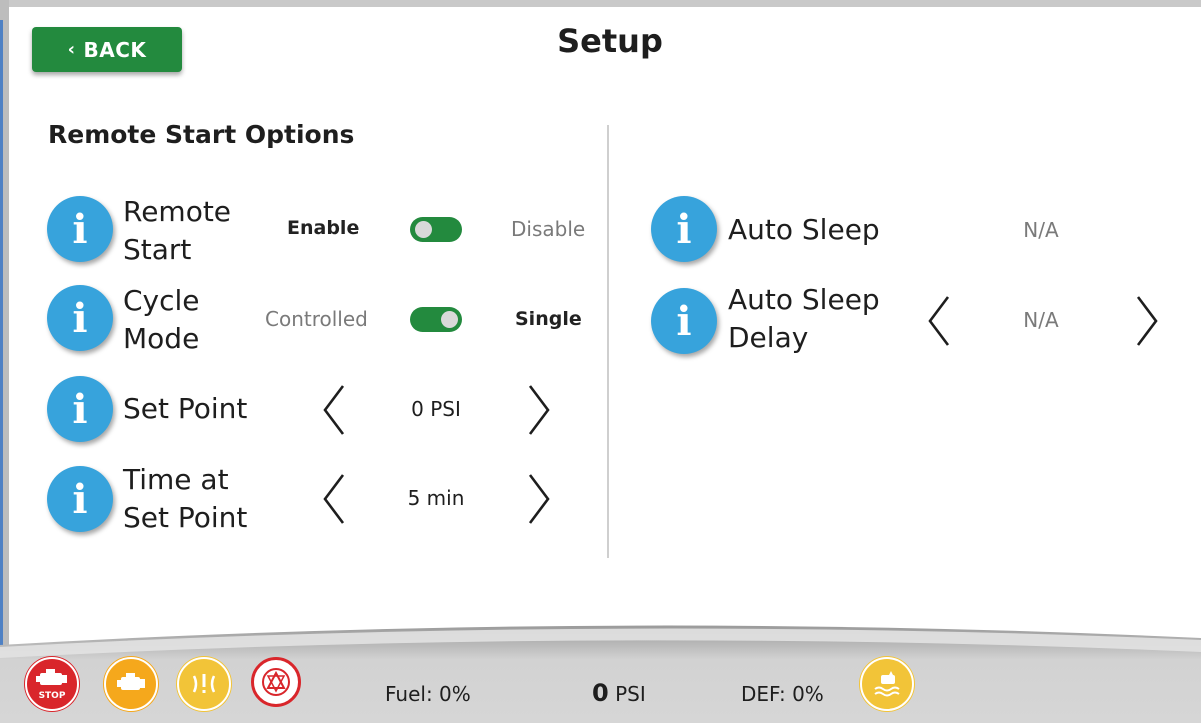 Image resolution: width=1201 pixels, height=723 pixels. I want to click on engine-glyph, so click(131, 681).